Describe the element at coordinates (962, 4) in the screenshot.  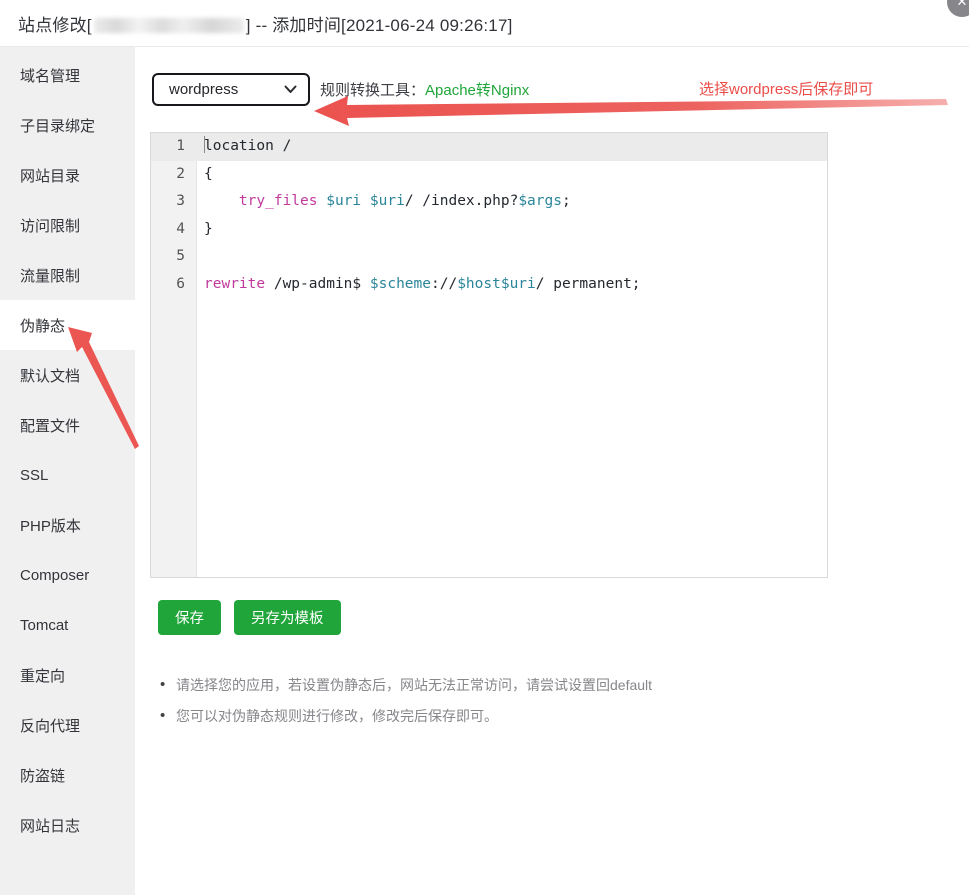
I see `close-icon: ✕` at that location.